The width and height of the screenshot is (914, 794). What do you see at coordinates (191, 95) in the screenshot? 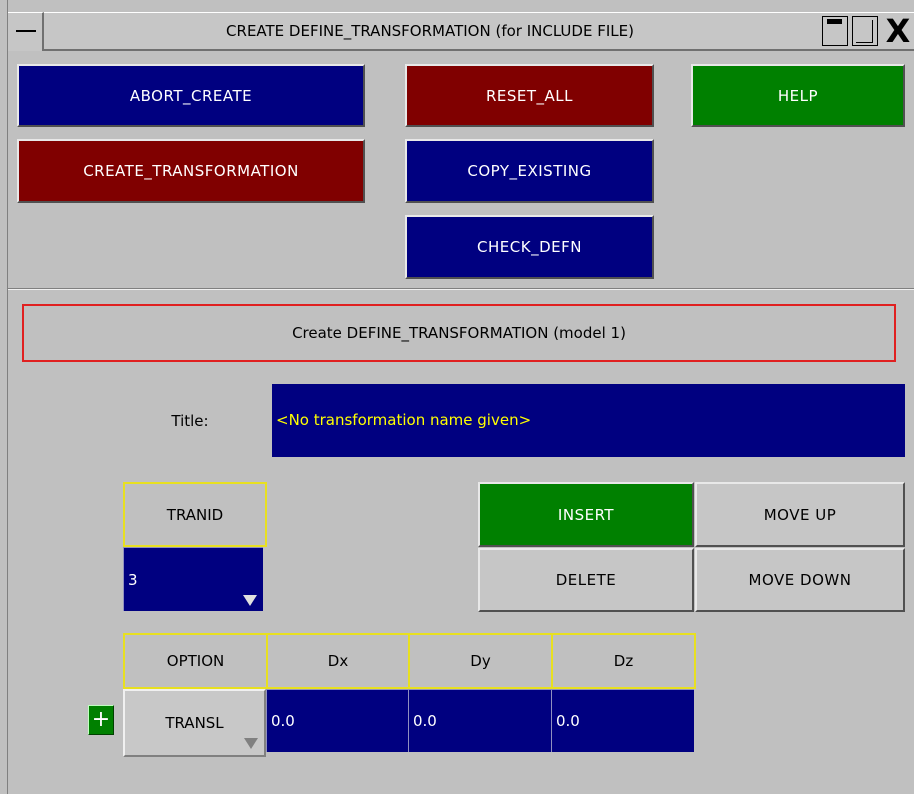
I see `abort-create-button: ABORT_CREATE` at bounding box center [191, 95].